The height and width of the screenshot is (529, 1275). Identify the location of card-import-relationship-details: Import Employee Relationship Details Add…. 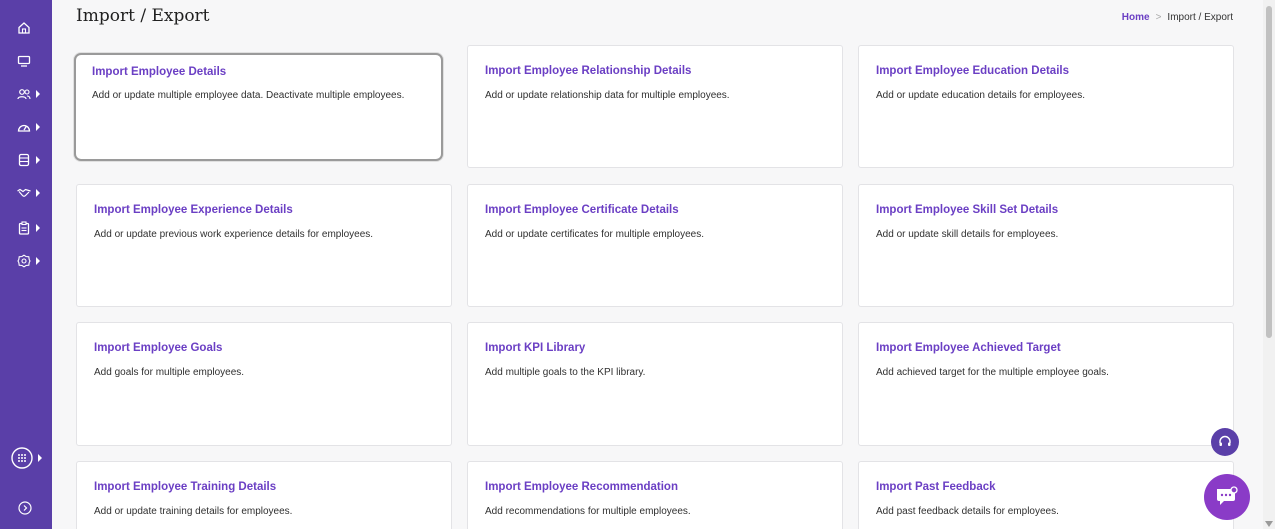
(655, 106).